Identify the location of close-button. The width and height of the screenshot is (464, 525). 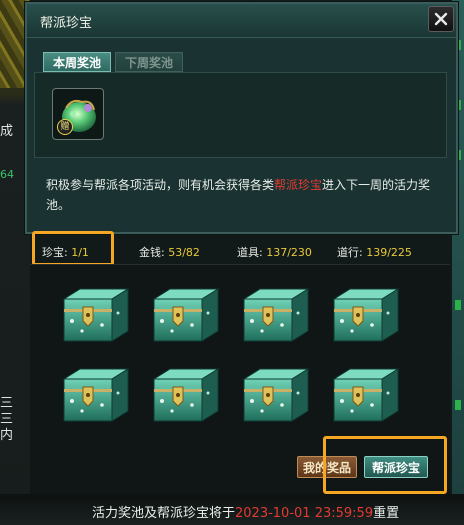
(441, 19).